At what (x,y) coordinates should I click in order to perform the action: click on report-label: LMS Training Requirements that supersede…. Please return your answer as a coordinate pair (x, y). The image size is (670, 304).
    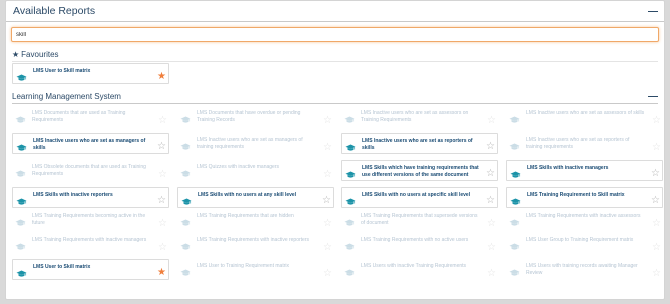
    Looking at the image, I should click on (421, 219).